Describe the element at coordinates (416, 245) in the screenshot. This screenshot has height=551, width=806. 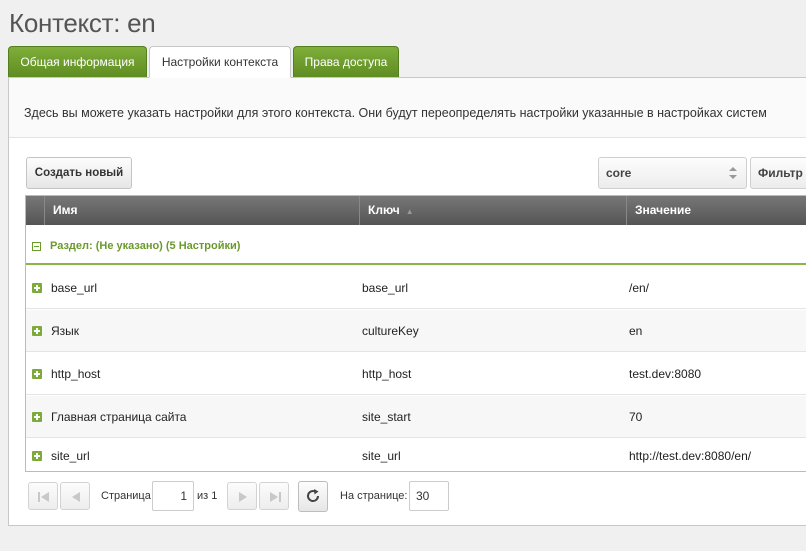
I see `group-row: Раздел: (Не указано) (5 Настройки)` at that location.